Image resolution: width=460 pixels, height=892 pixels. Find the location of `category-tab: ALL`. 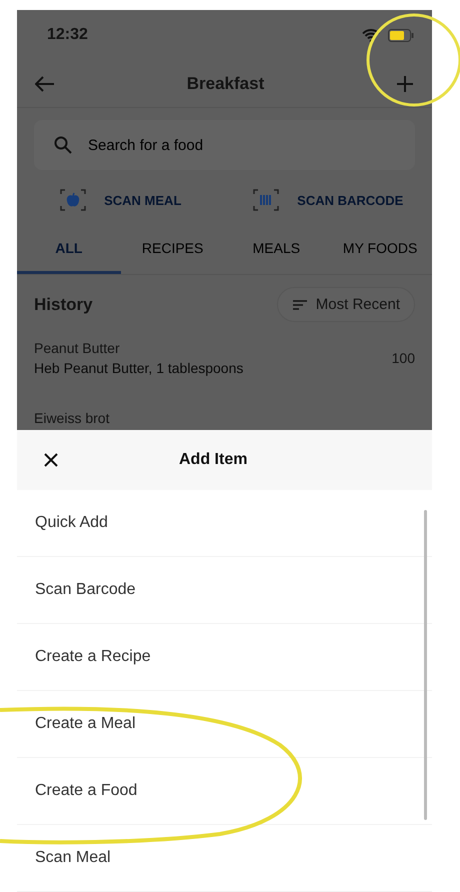

category-tab: ALL is located at coordinates (69, 249).